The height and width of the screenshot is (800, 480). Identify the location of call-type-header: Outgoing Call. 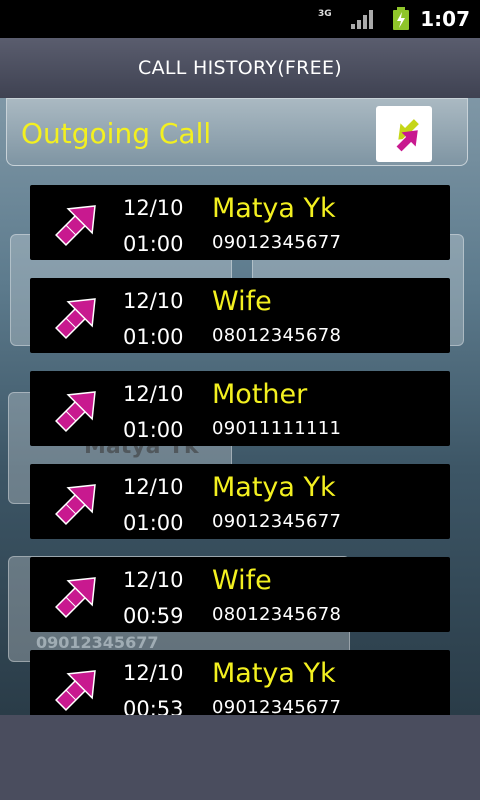
(237, 132).